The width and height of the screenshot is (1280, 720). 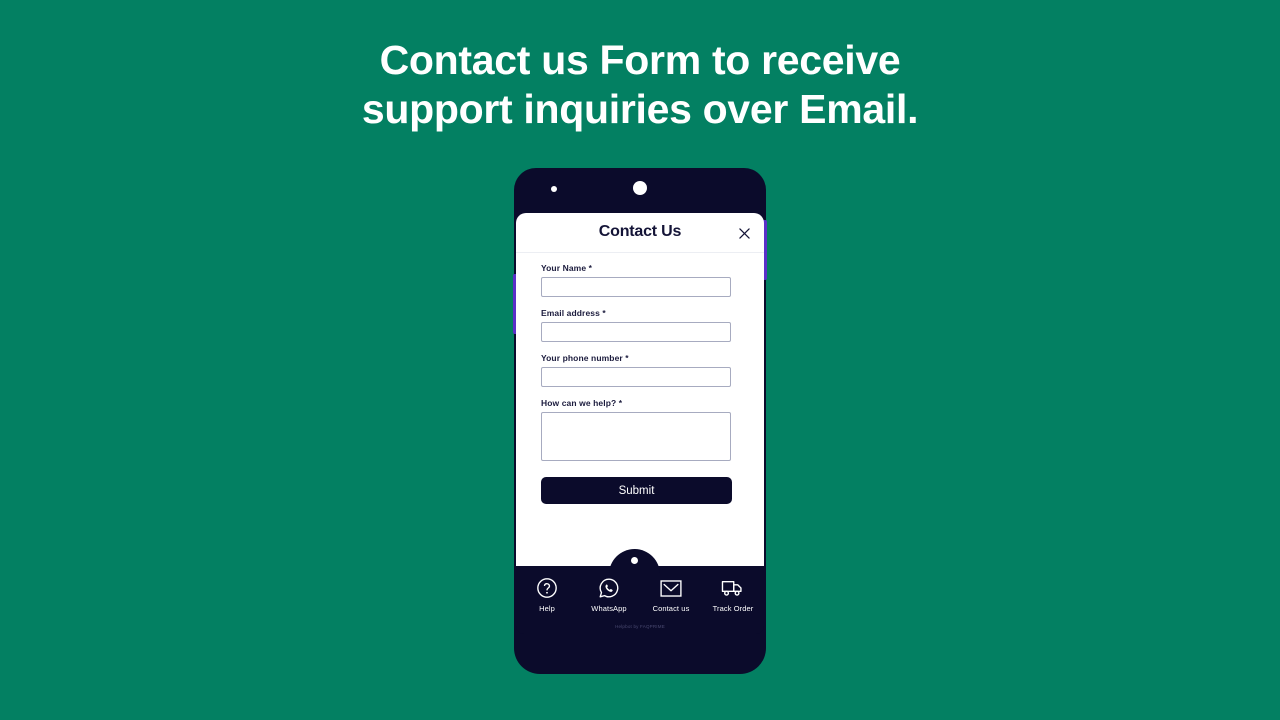 I want to click on camera-dot-icon, so click(x=640, y=188).